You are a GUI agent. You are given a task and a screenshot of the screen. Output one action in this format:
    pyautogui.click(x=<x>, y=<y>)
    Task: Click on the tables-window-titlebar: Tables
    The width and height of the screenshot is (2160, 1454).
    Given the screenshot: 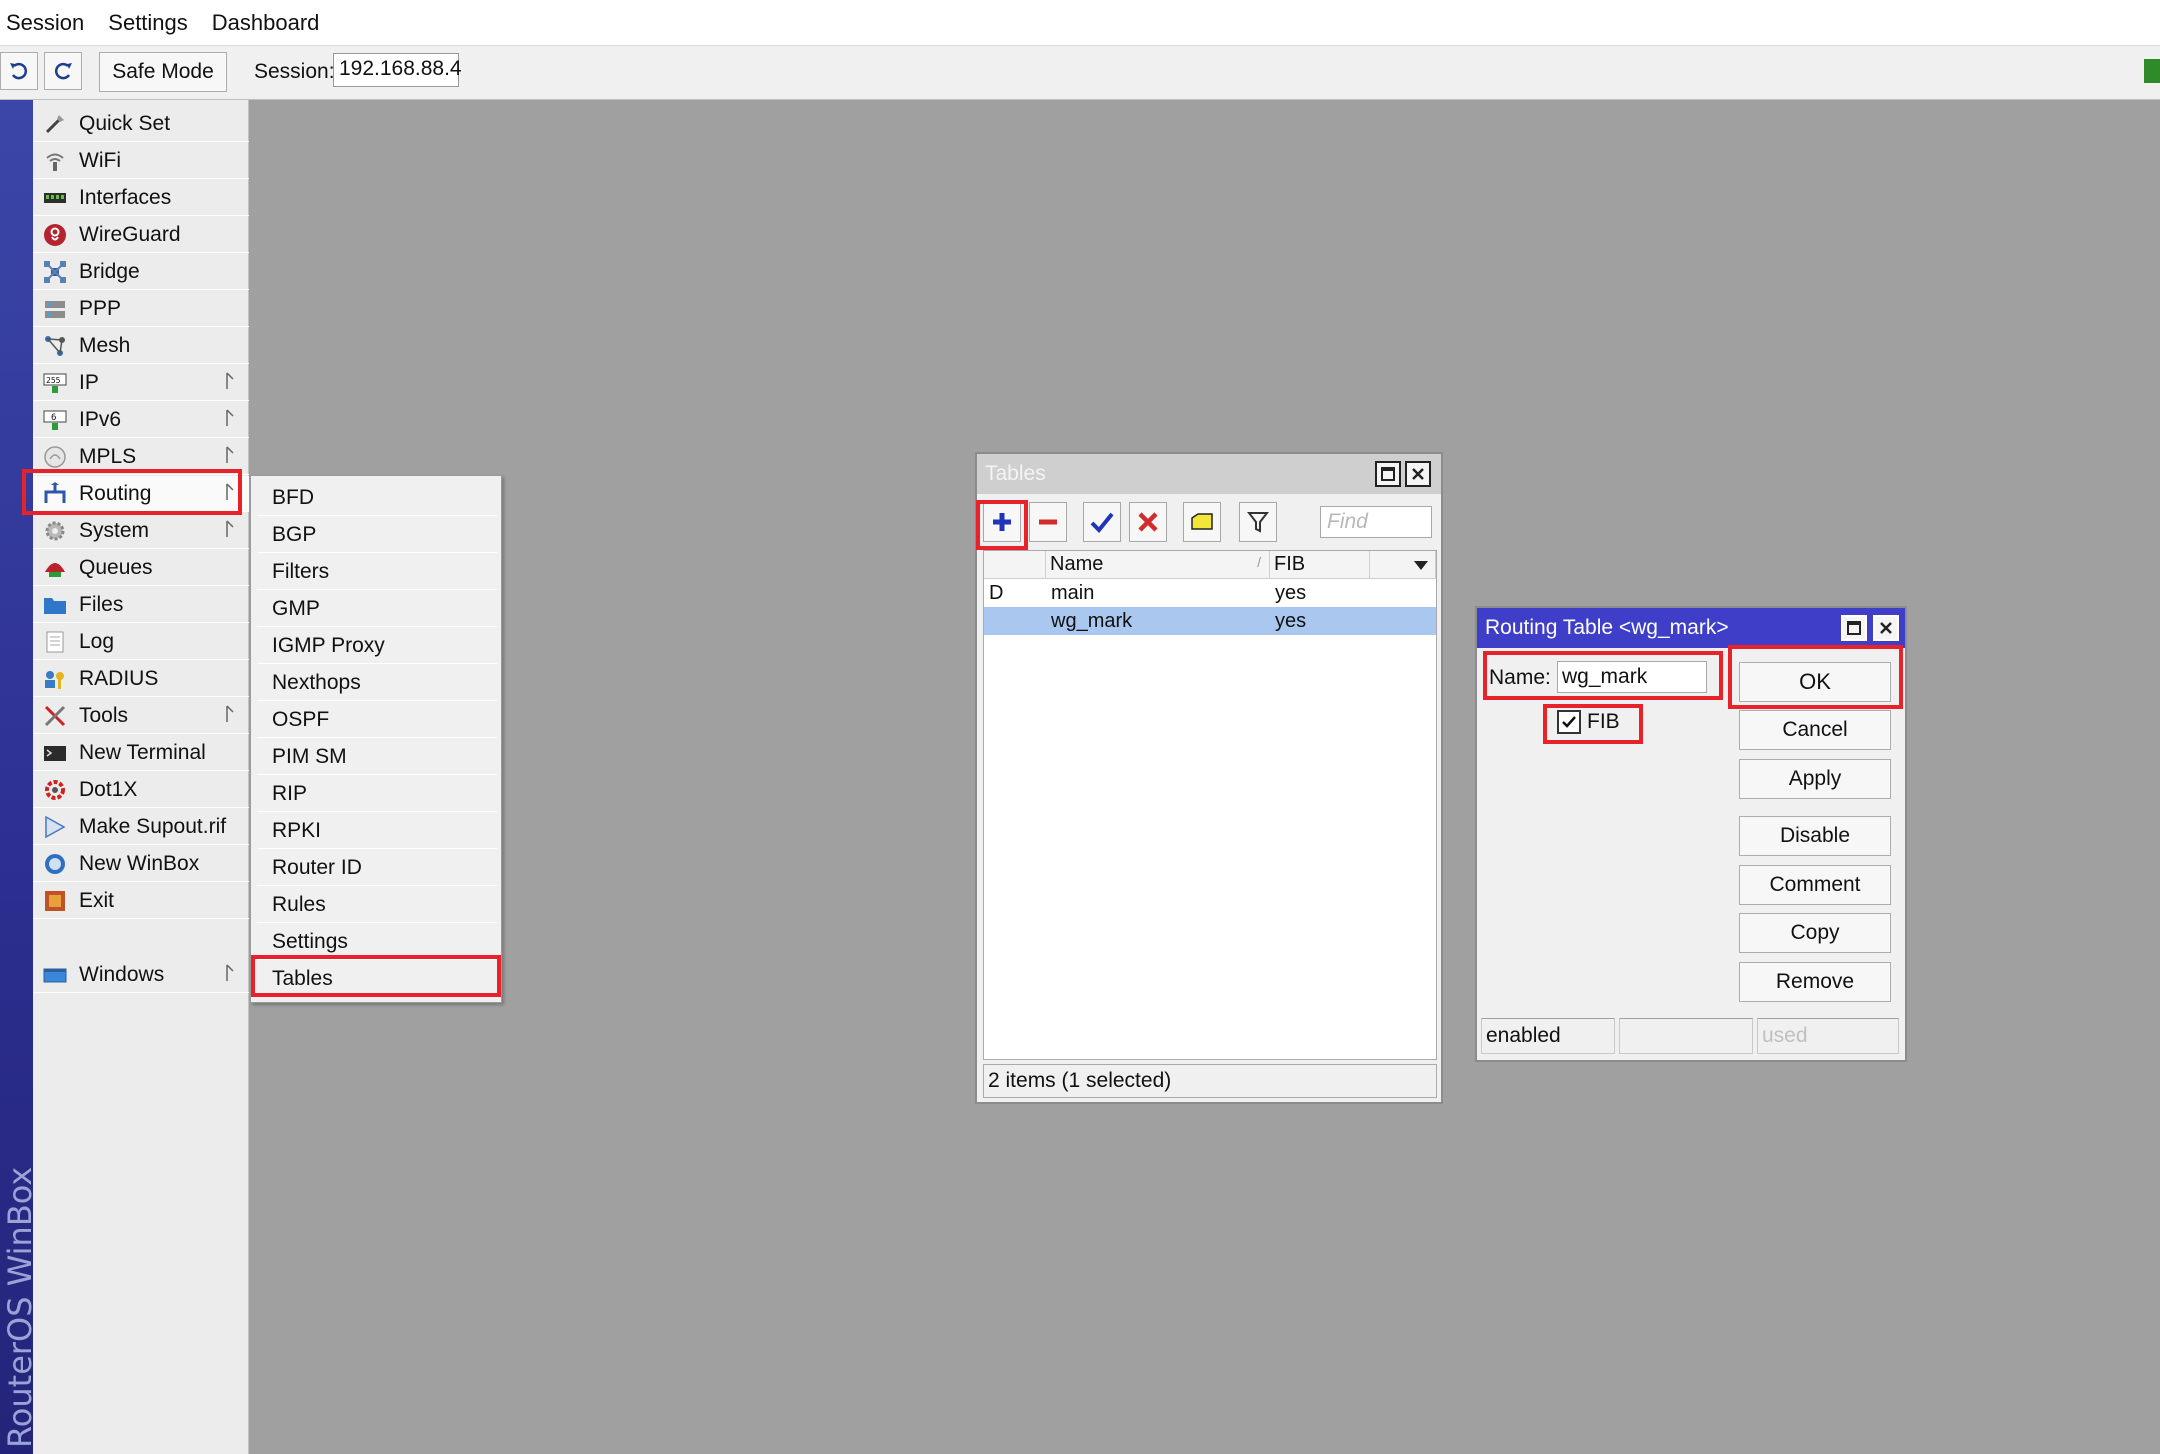 What is the action you would take?
    pyautogui.click(x=1209, y=474)
    